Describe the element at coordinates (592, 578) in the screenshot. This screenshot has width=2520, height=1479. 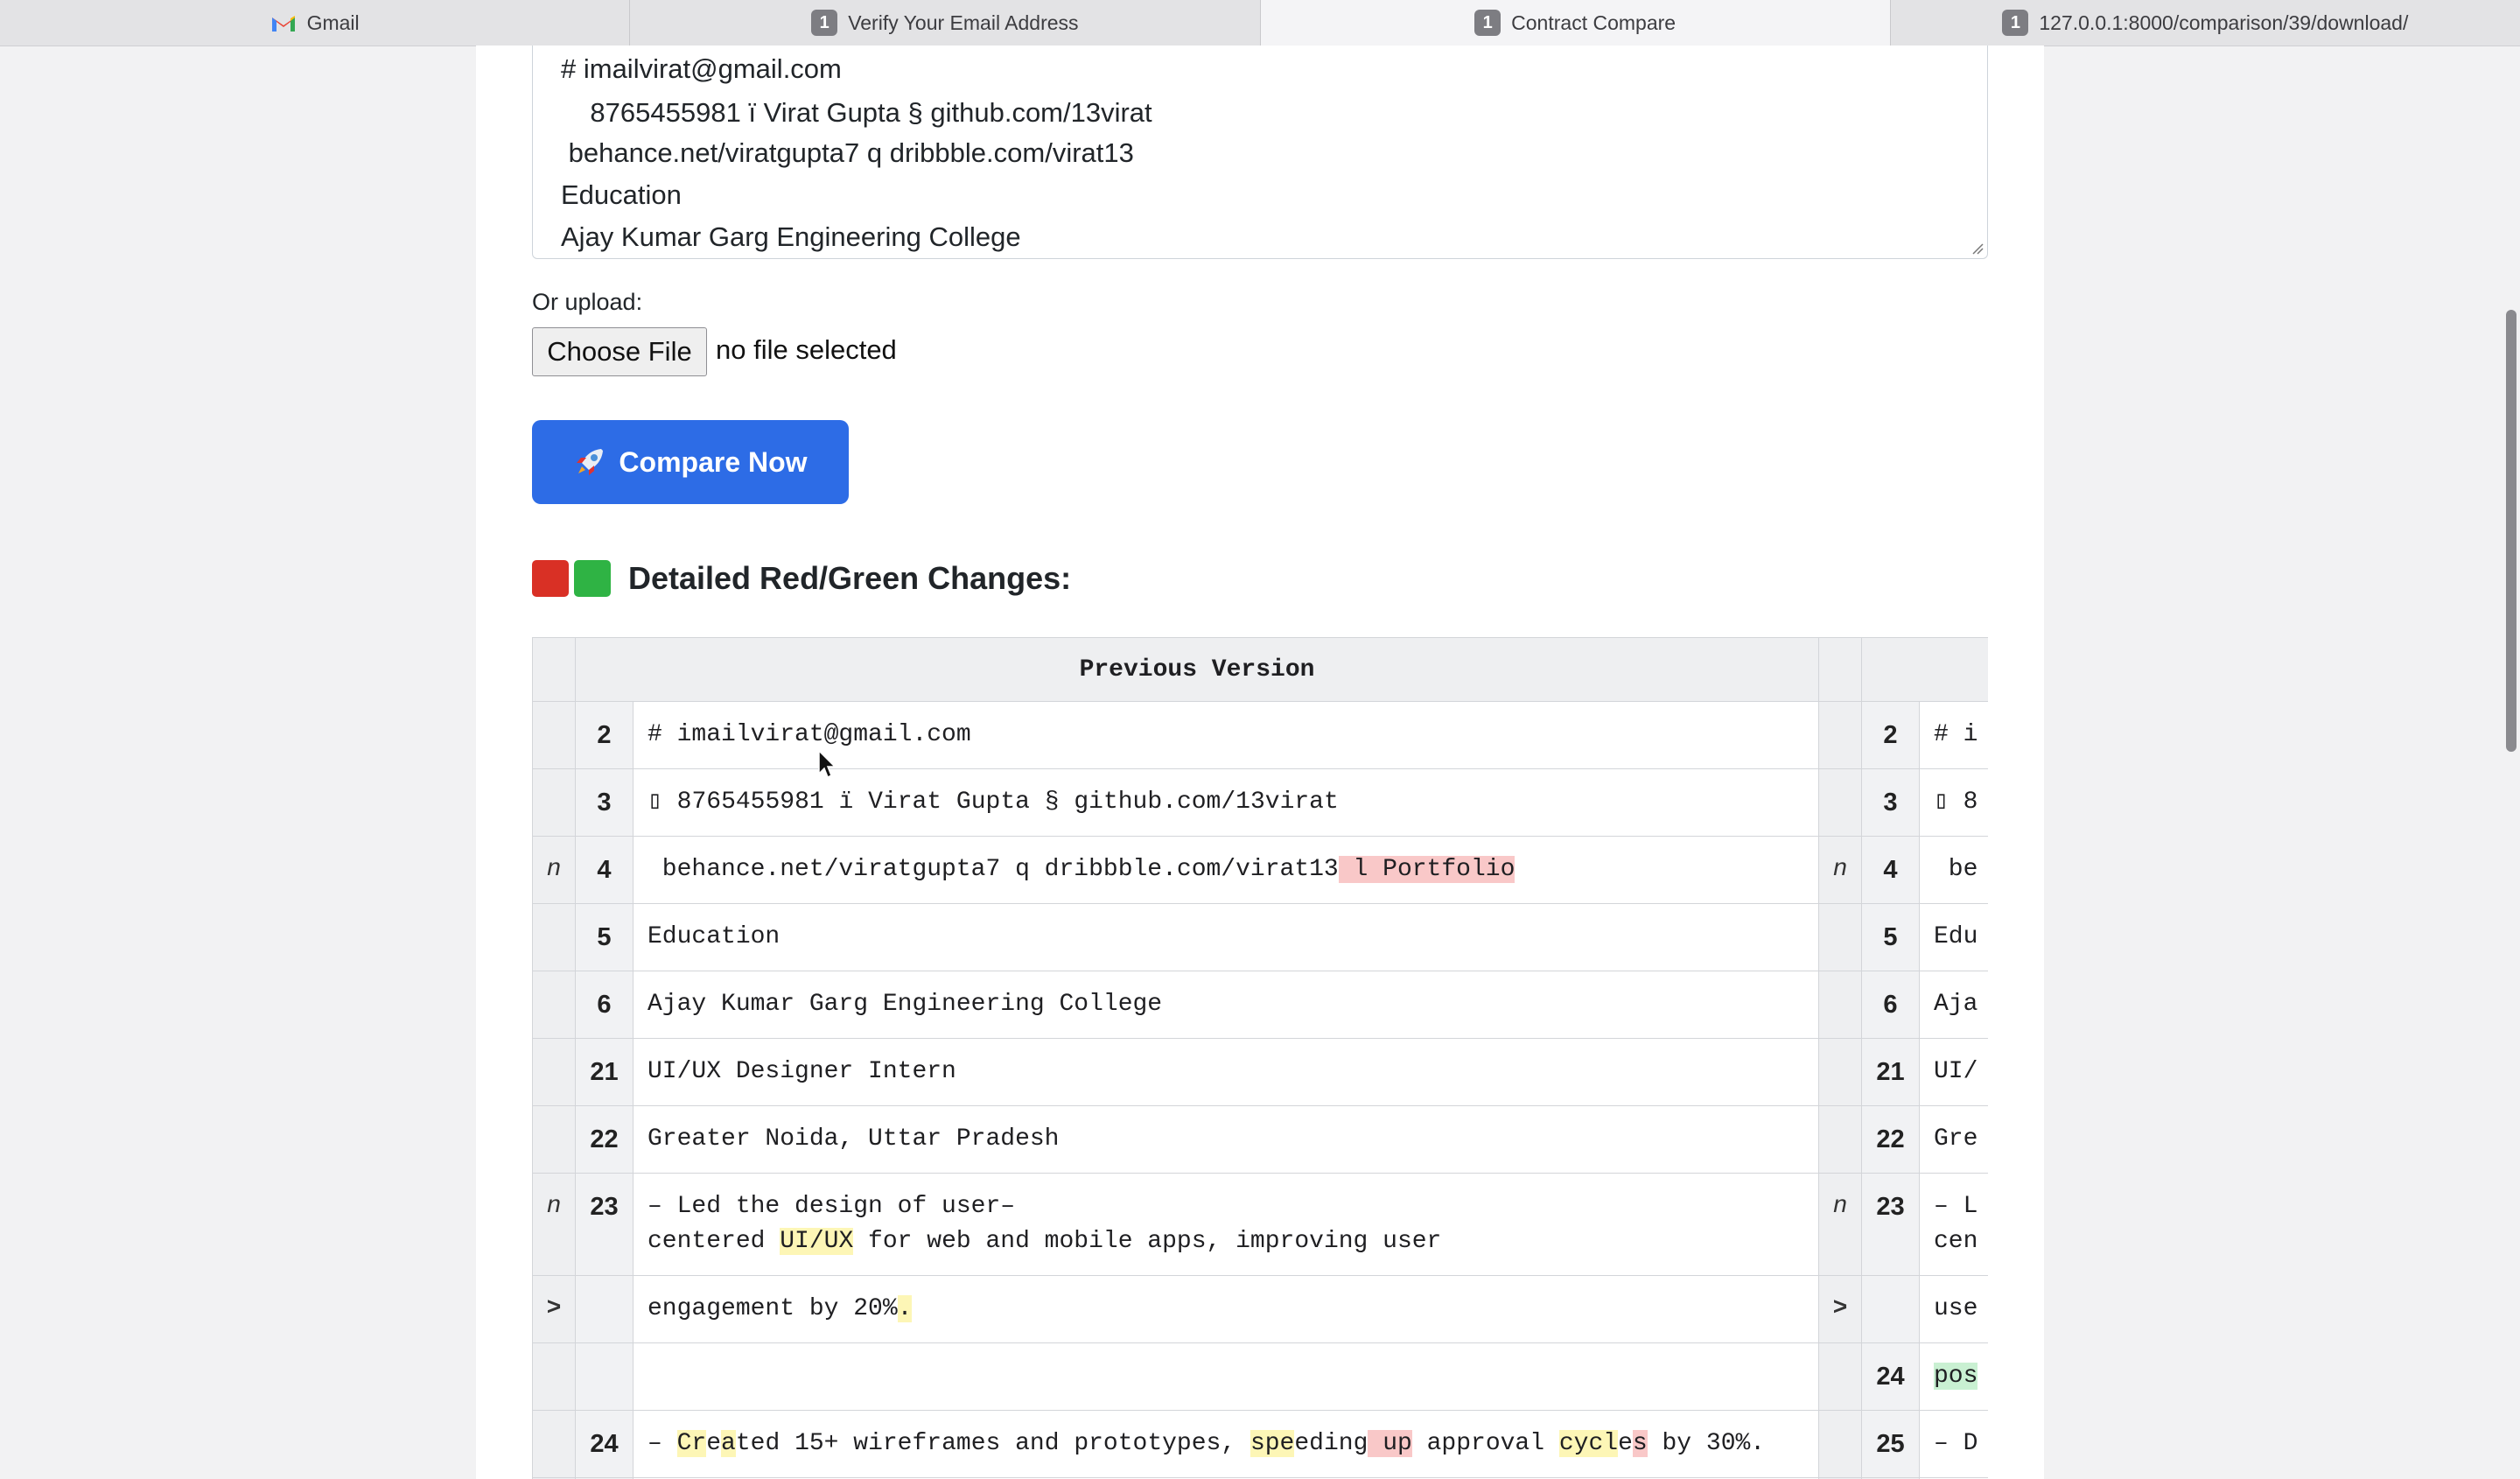
I see `green-square-icon` at that location.